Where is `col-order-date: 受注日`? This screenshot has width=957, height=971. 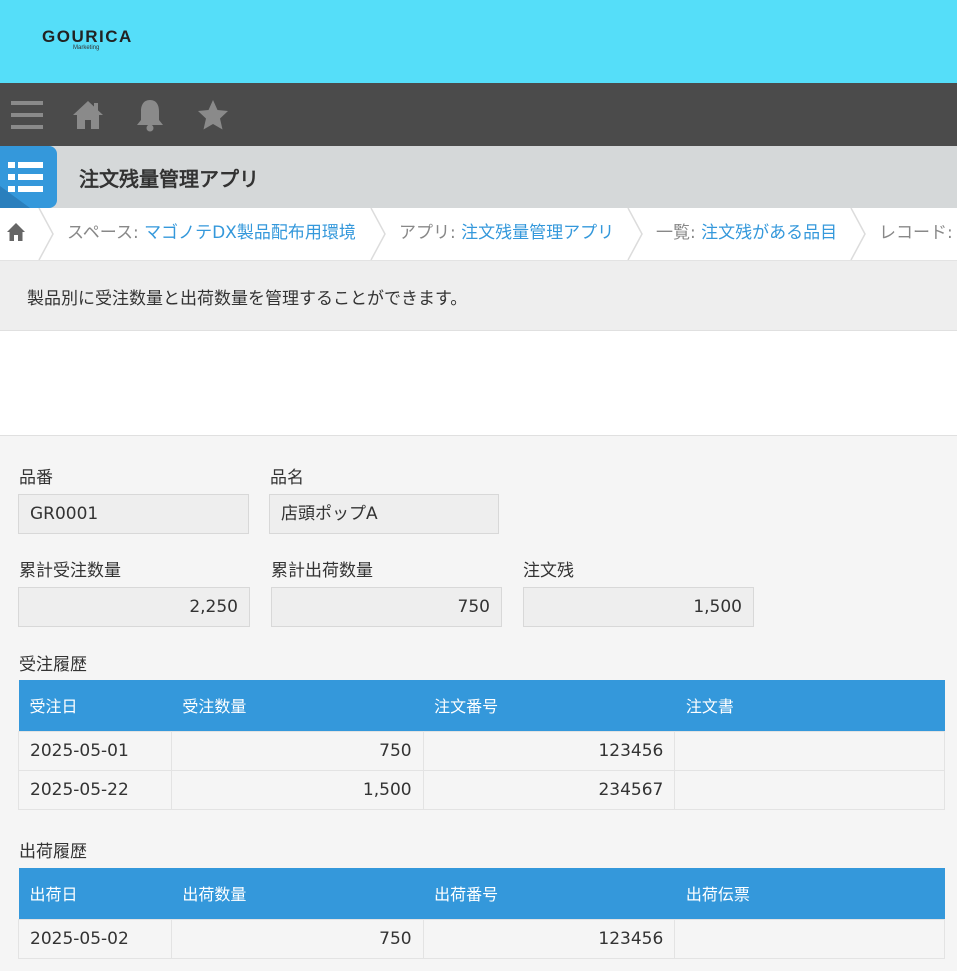 col-order-date: 受注日 is located at coordinates (95, 705).